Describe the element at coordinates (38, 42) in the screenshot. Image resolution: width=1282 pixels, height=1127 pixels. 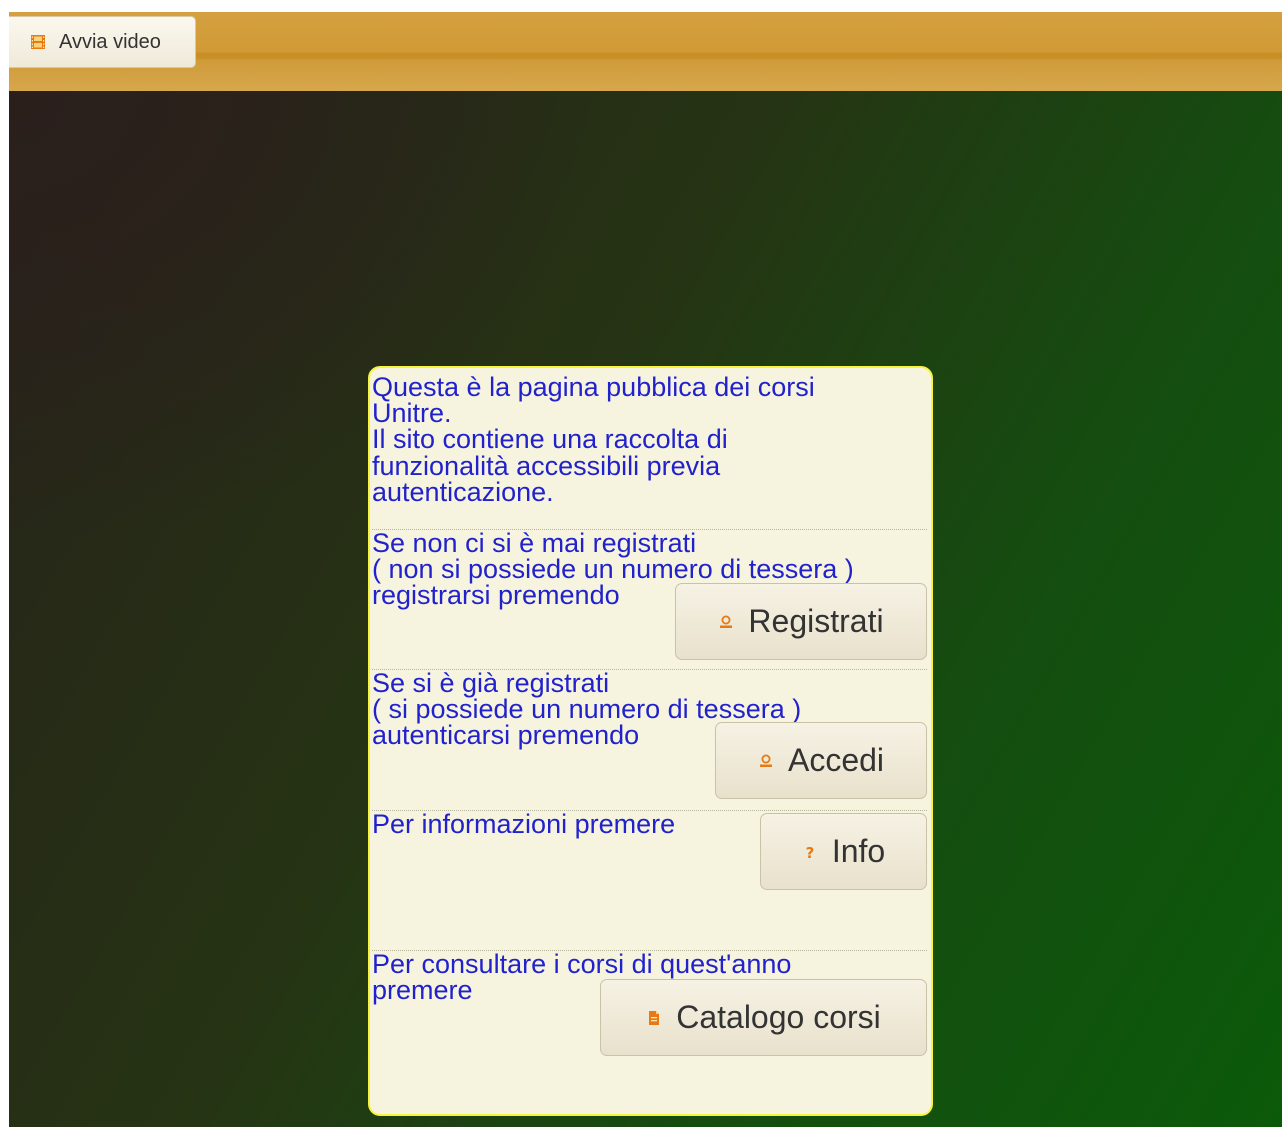
I see `film-icon` at that location.